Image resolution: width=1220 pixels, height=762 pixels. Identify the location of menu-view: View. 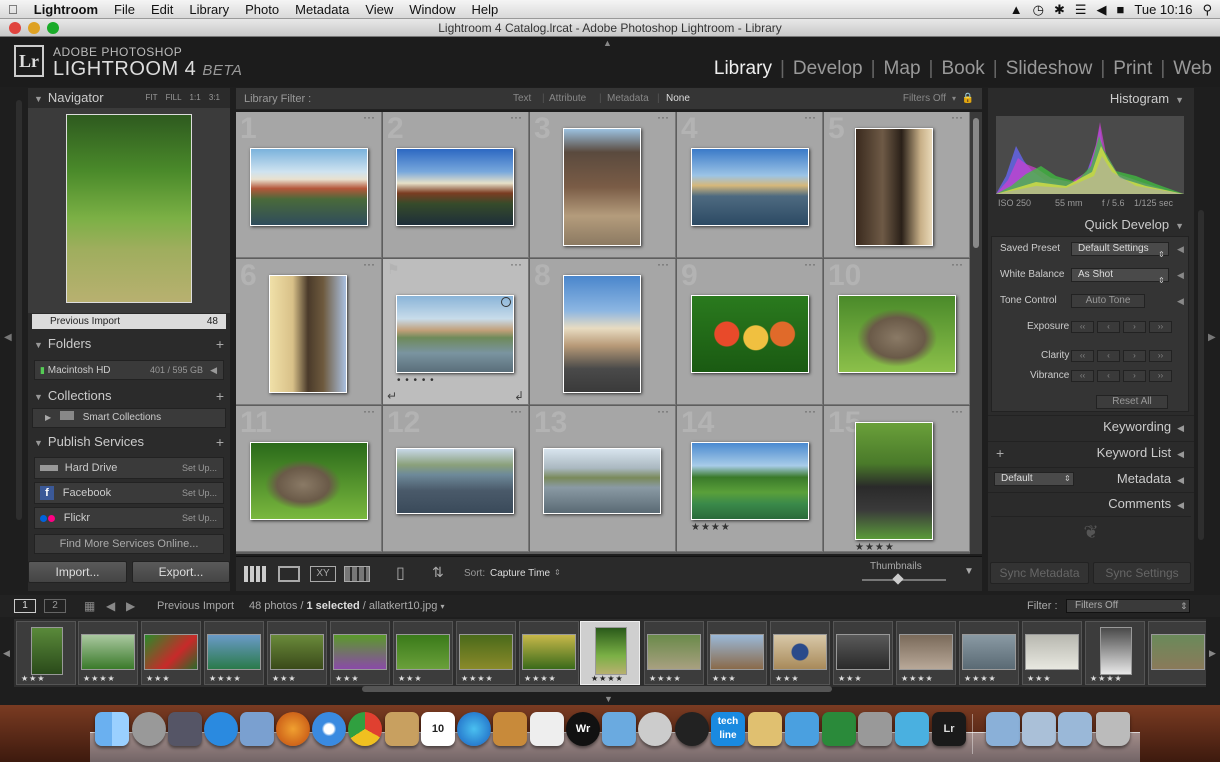
(379, 9).